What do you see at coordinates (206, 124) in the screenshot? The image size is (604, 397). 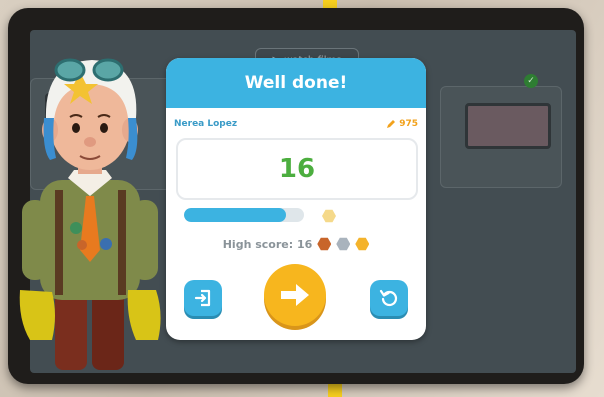 I see `user-name: Nerea Lopez` at bounding box center [206, 124].